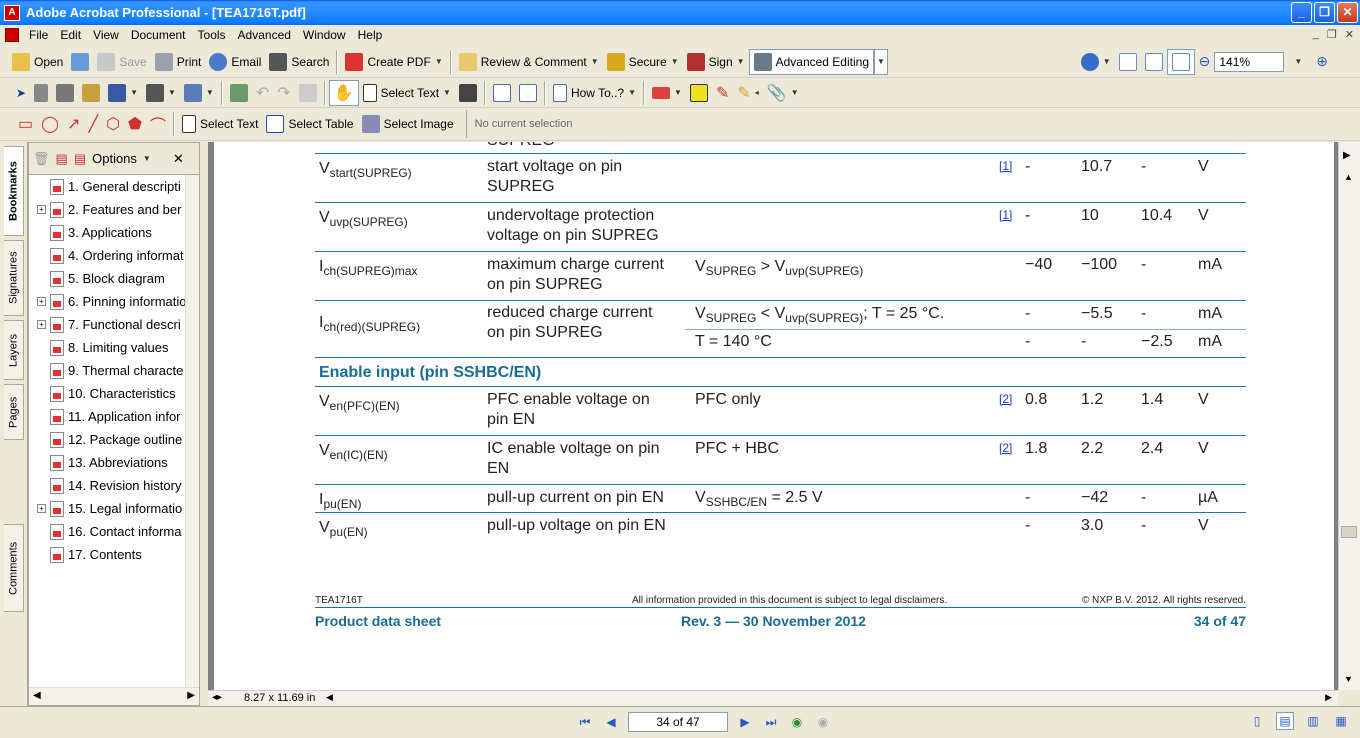 The image size is (1360, 738). What do you see at coordinates (80, 159) in the screenshot?
I see `options-icon: ▤` at bounding box center [80, 159].